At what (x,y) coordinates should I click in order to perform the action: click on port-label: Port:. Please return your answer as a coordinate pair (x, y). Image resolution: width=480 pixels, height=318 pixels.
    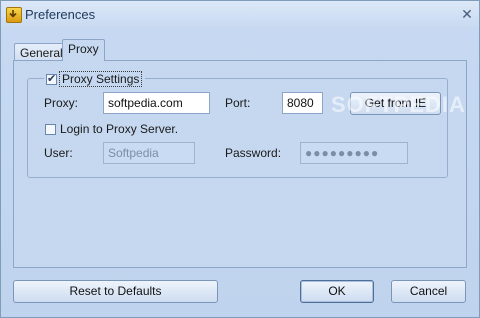
    Looking at the image, I should click on (238, 103).